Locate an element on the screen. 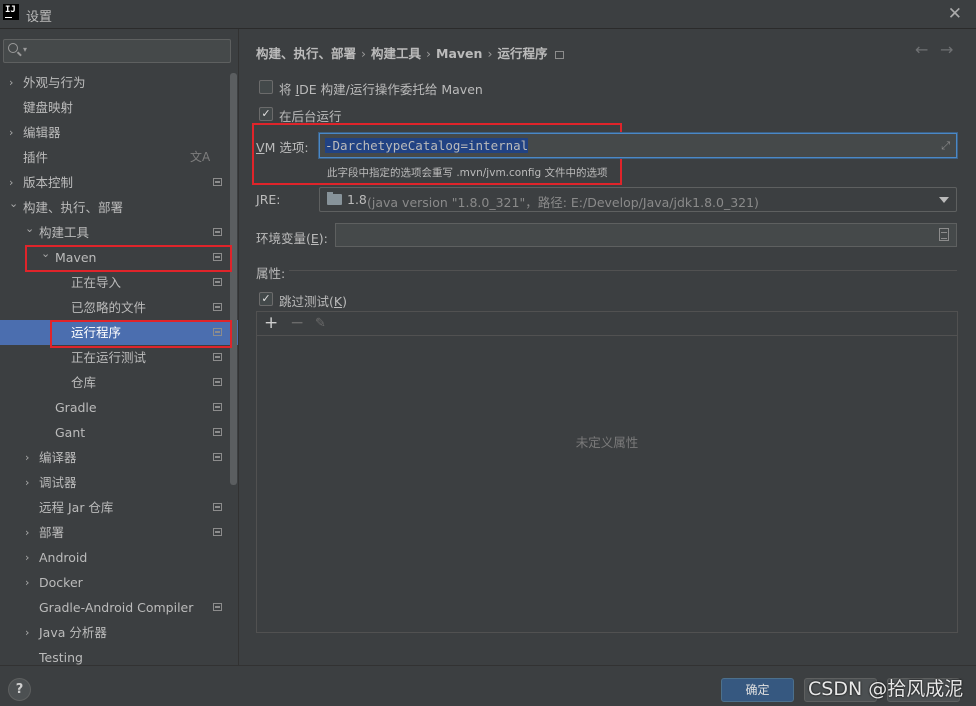 This screenshot has height=706, width=976. properties-toolbar: + − ✎ is located at coordinates (607, 324).